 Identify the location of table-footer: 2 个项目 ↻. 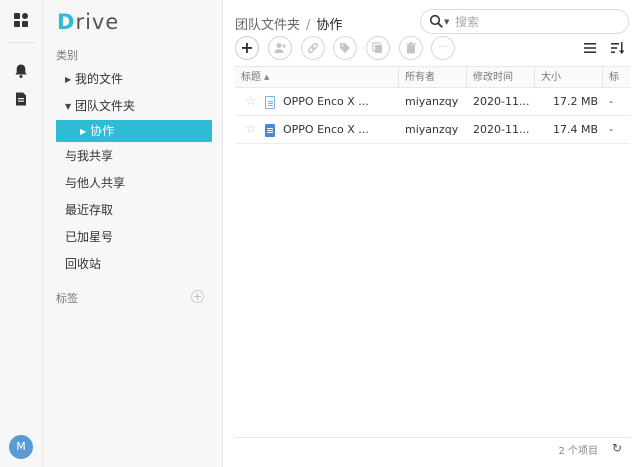
(432, 448).